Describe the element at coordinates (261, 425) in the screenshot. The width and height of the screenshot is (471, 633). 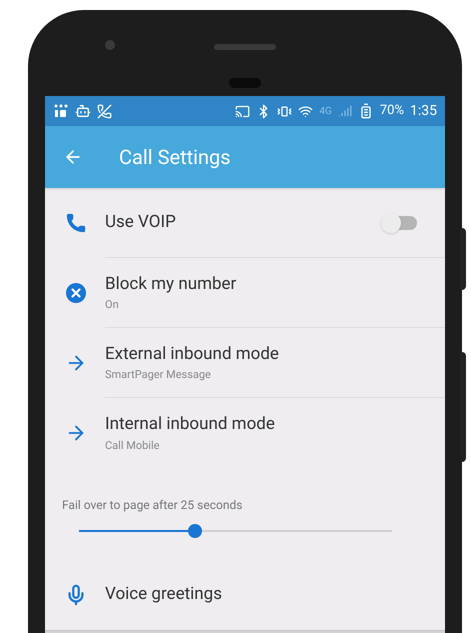
I see `setting-title: Internal inbound mode` at that location.